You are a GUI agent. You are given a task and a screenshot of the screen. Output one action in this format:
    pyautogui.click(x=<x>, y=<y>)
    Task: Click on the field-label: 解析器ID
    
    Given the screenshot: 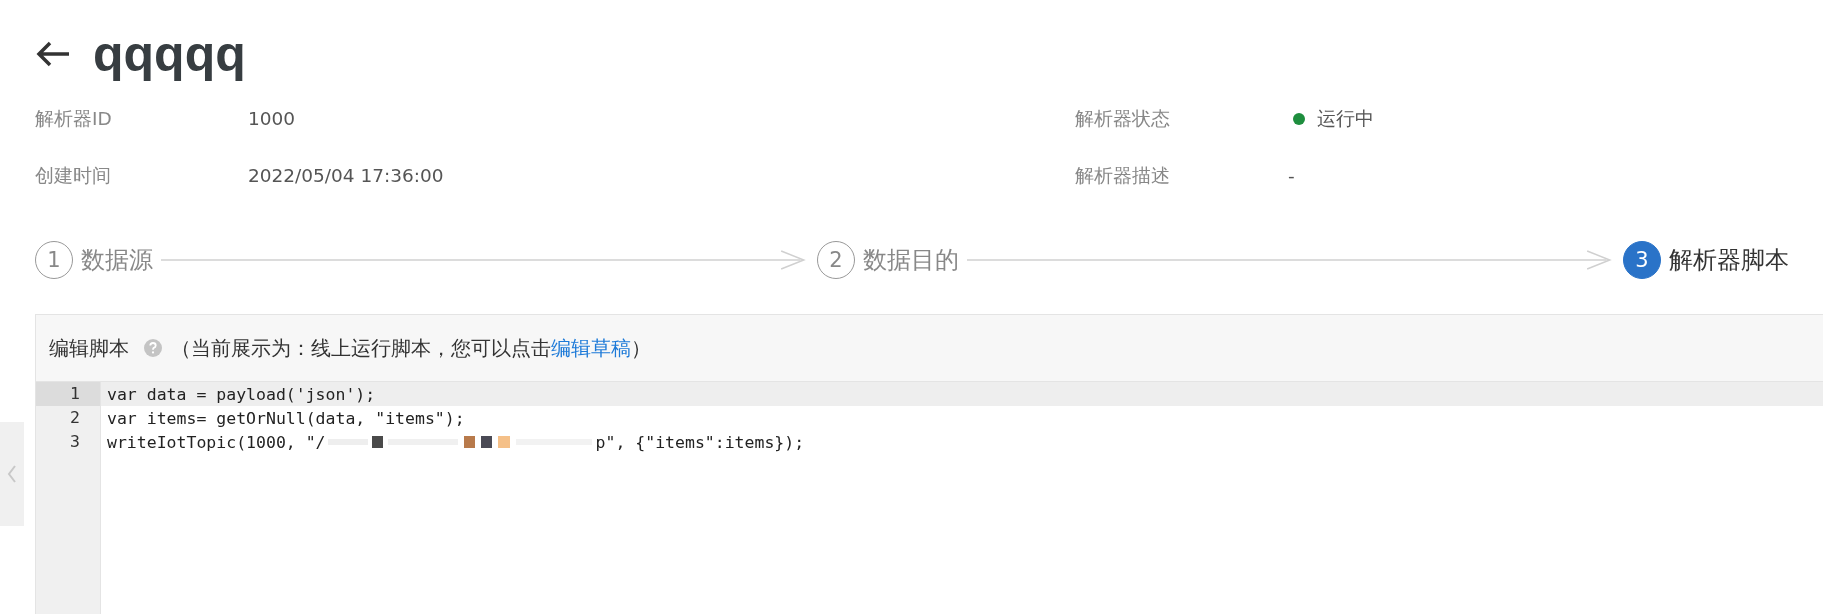 What is the action you would take?
    pyautogui.click(x=74, y=119)
    